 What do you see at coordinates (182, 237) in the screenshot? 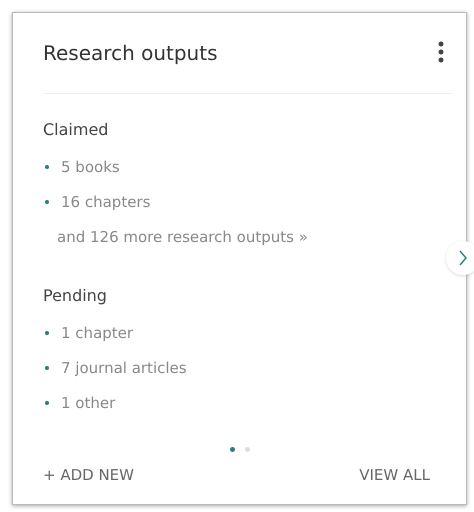
I see `more-outputs-link: and 126 more research outputs »` at bounding box center [182, 237].